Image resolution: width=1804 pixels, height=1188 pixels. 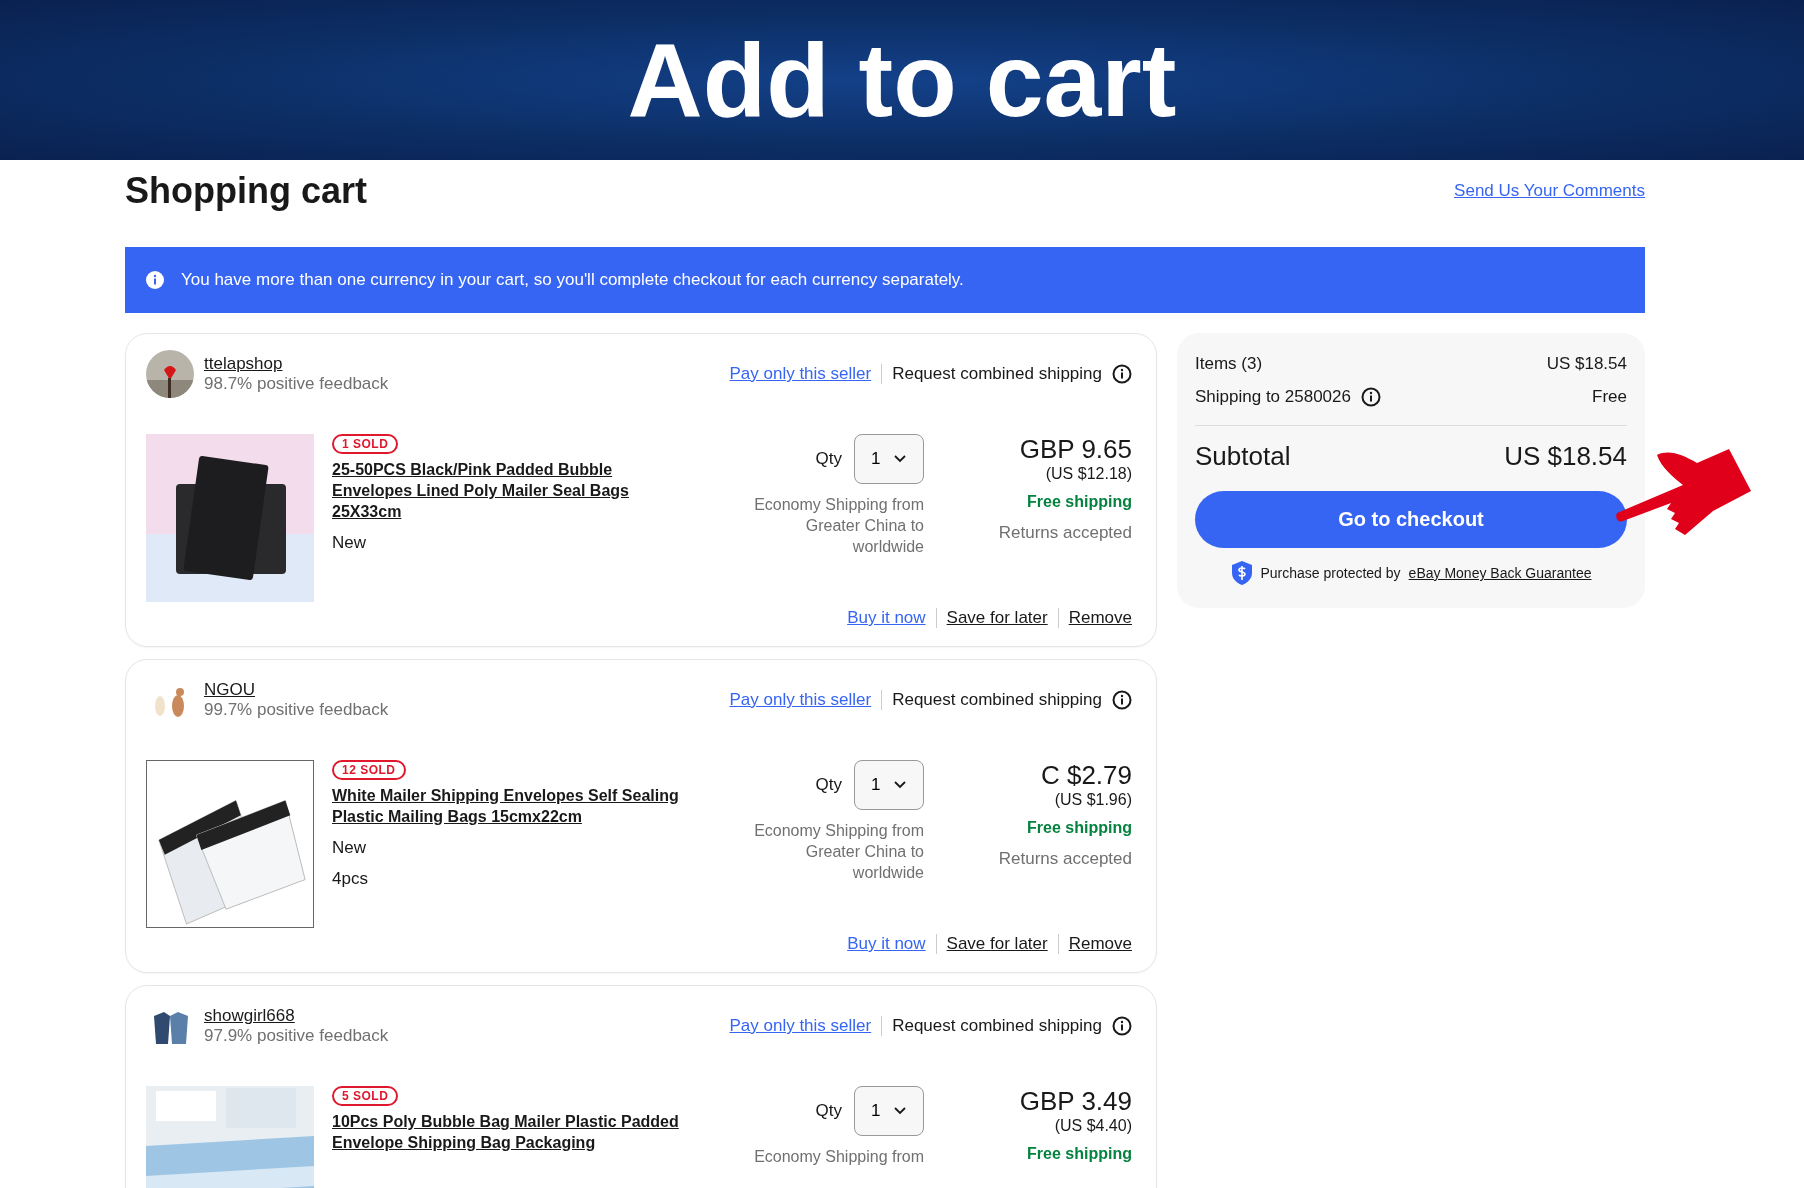 I want to click on banner-title: Add to cart, so click(x=902, y=80).